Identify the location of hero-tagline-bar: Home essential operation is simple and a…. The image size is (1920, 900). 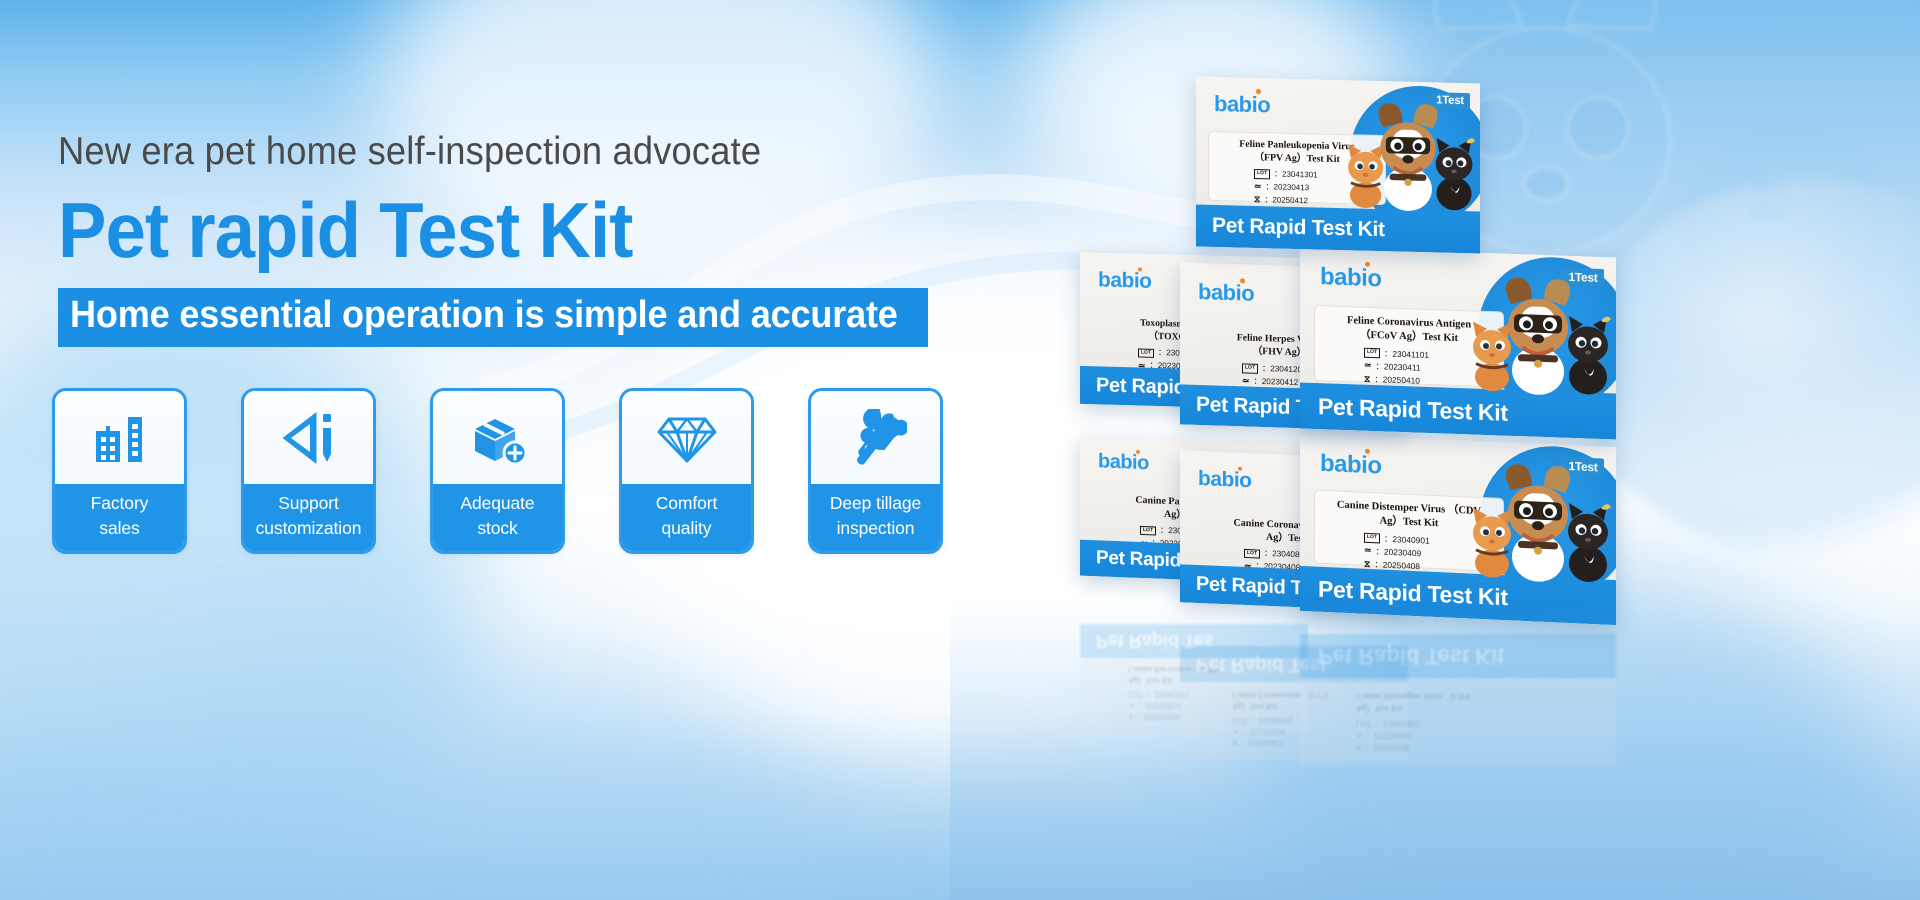
(493, 317).